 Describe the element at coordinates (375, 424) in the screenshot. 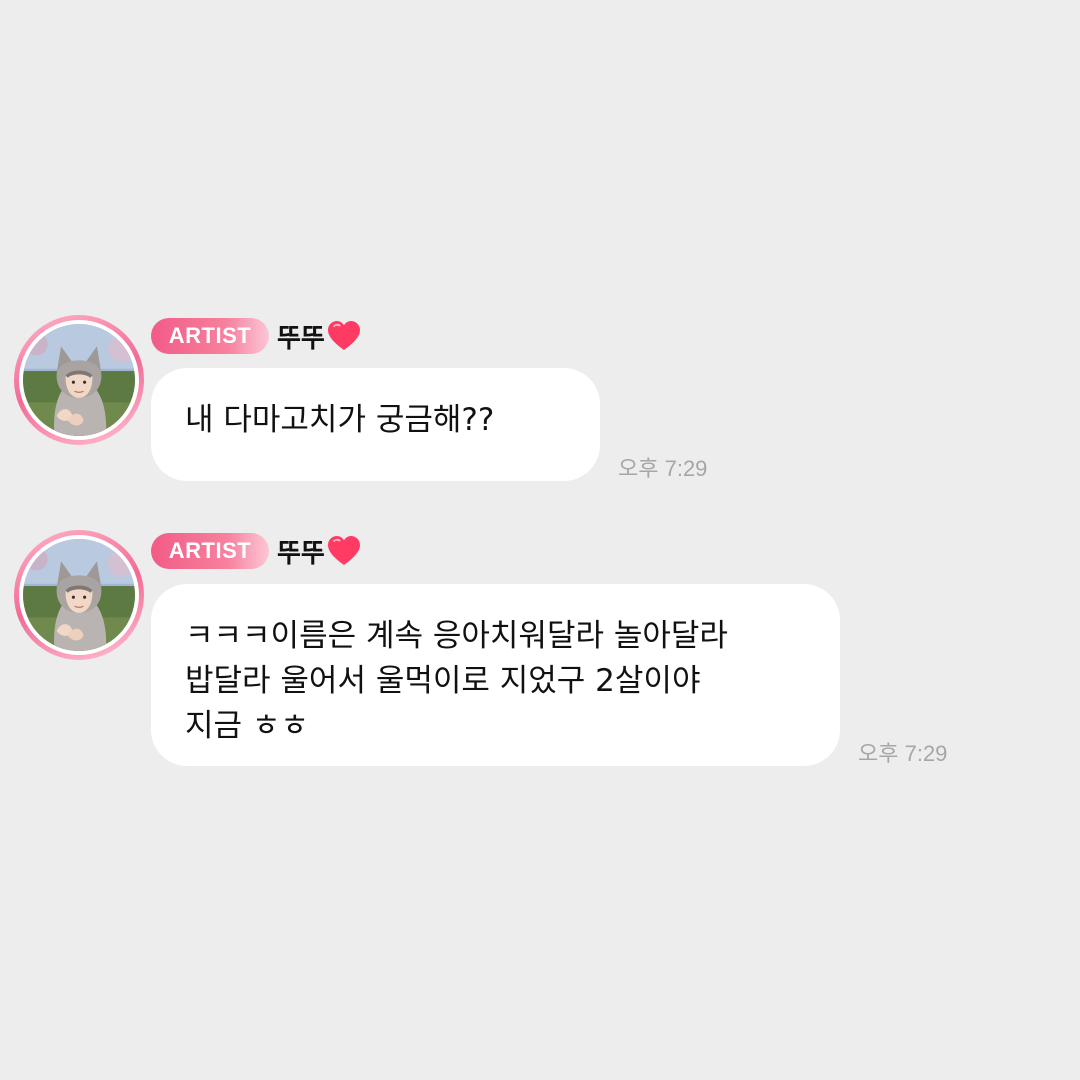

I see `message-bubble: 내 다마고치가 궁금해??` at that location.